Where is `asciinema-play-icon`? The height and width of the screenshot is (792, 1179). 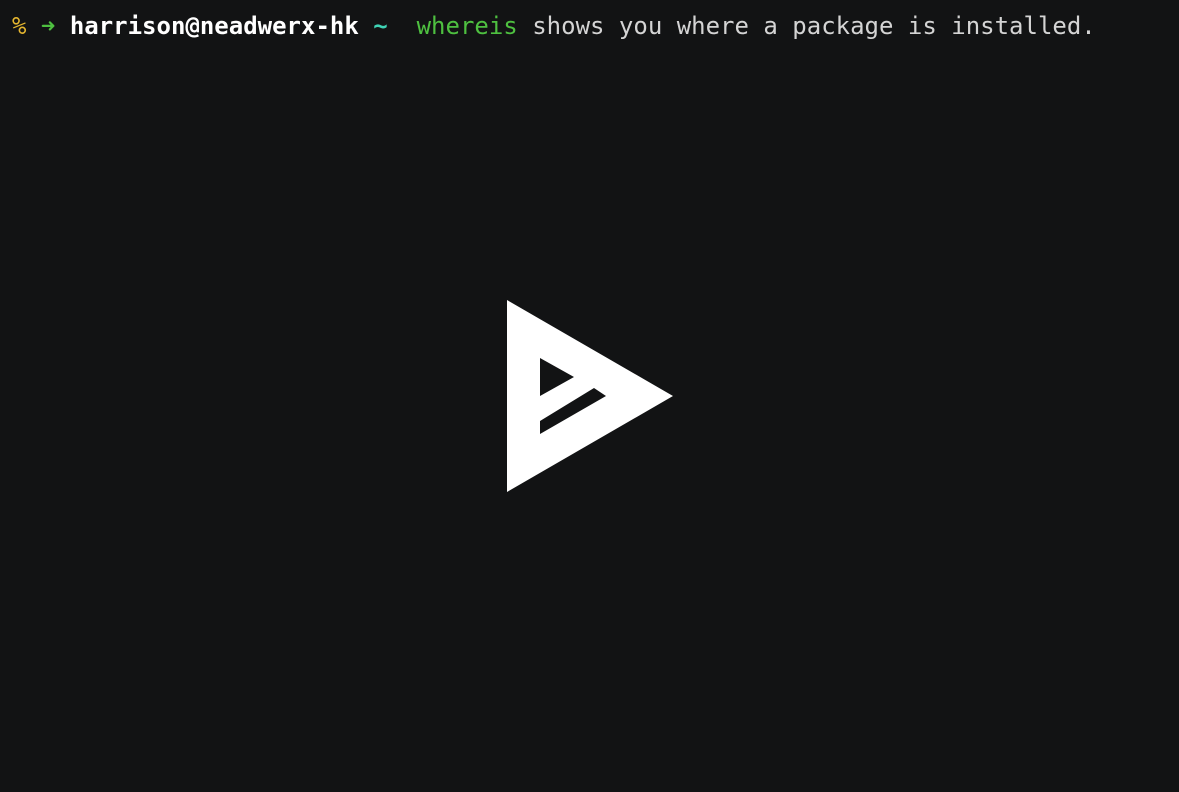 asciinema-play-icon is located at coordinates (590, 396).